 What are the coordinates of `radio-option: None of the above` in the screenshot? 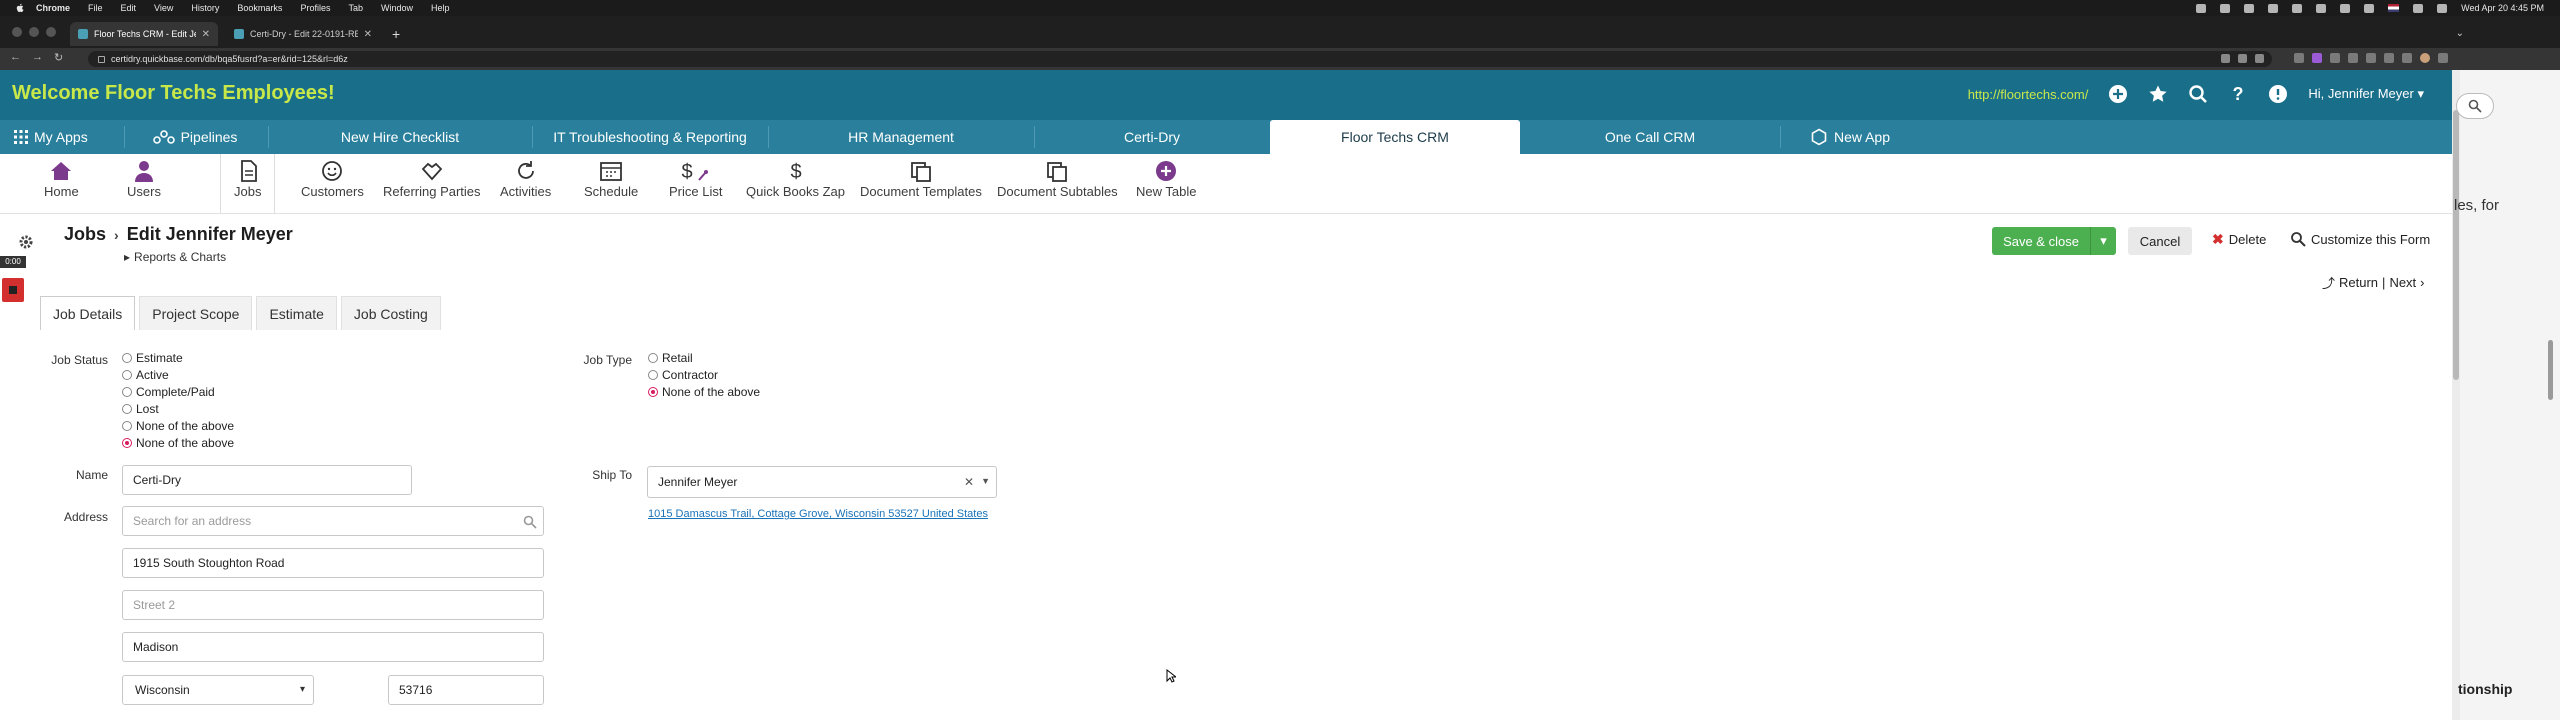 It's located at (704, 391).